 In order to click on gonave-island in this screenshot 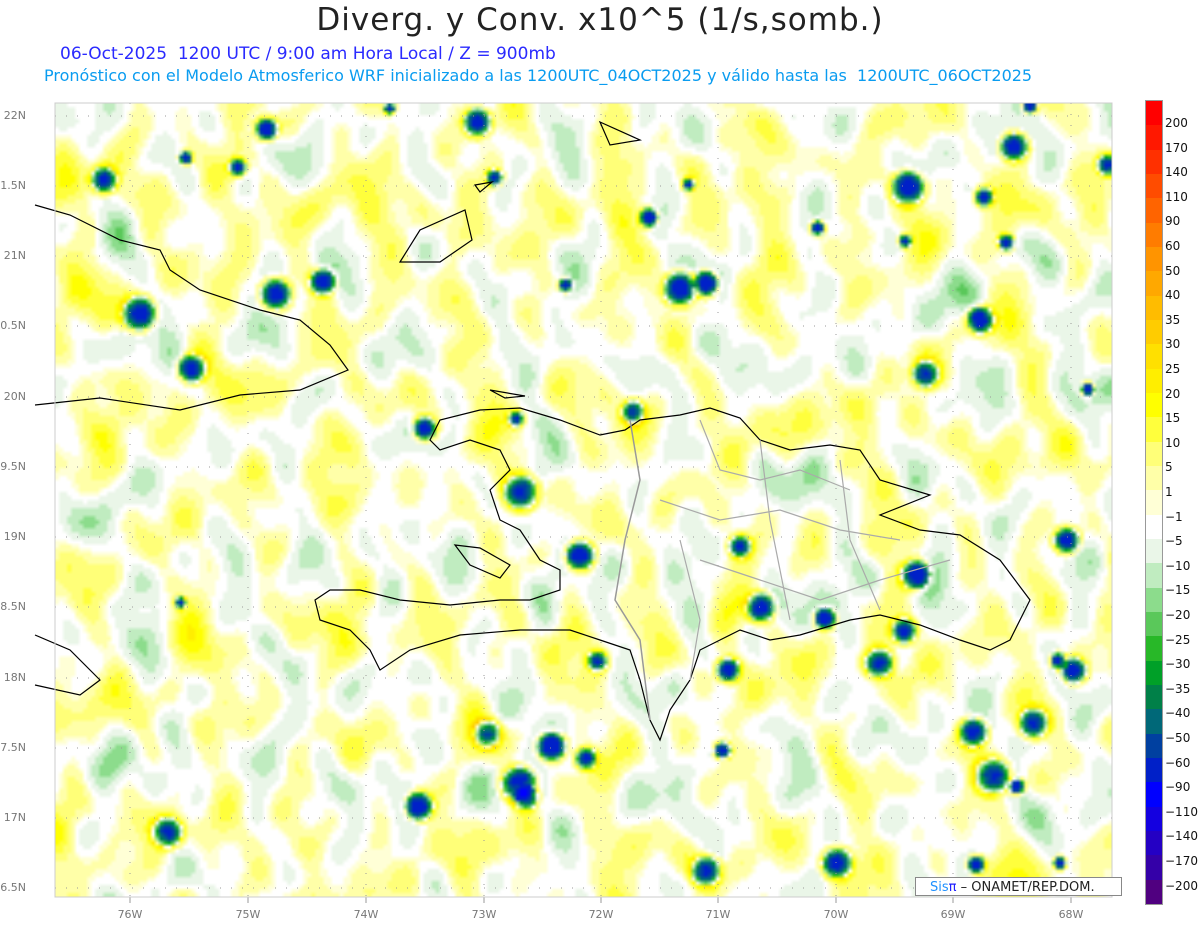, I will do `click(482, 561)`.